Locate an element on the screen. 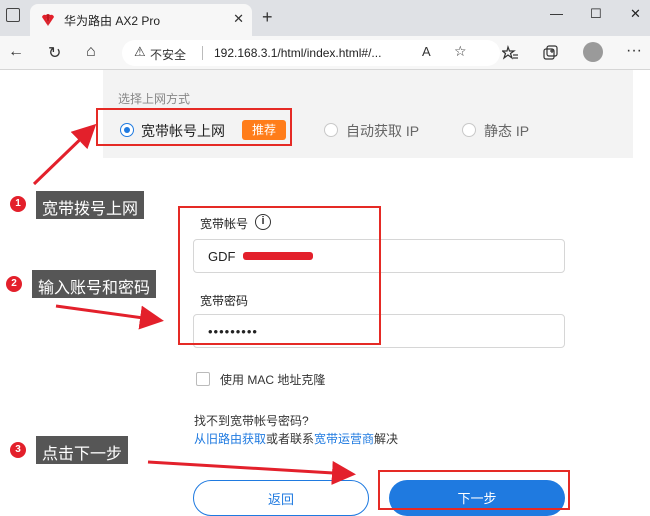  step-3-number: 3 is located at coordinates (18, 450).